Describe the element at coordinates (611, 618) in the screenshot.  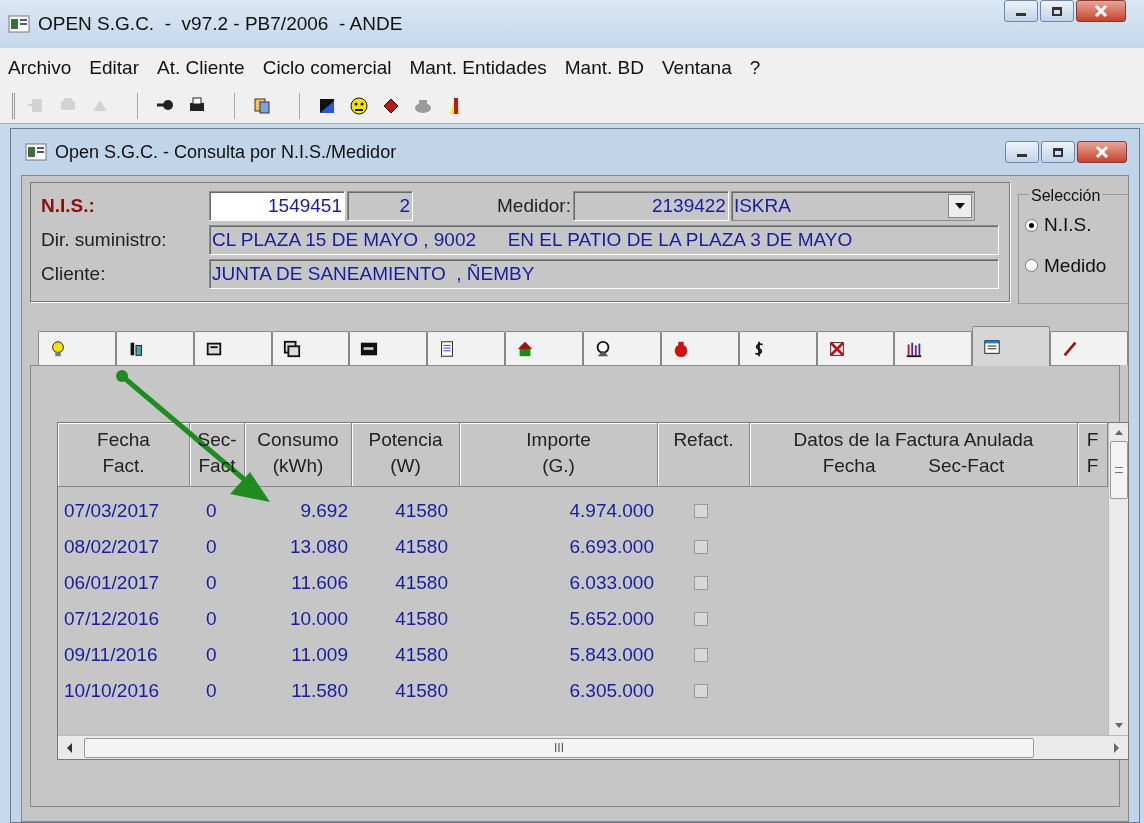
I see `table-cell-text: 5.652.000` at that location.